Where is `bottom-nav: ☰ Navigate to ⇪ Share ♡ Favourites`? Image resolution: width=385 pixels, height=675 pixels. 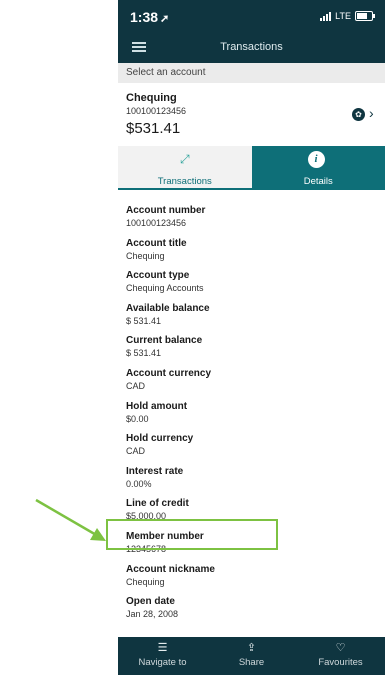 bottom-nav: ☰ Navigate to ⇪ Share ♡ Favourites is located at coordinates (251, 656).